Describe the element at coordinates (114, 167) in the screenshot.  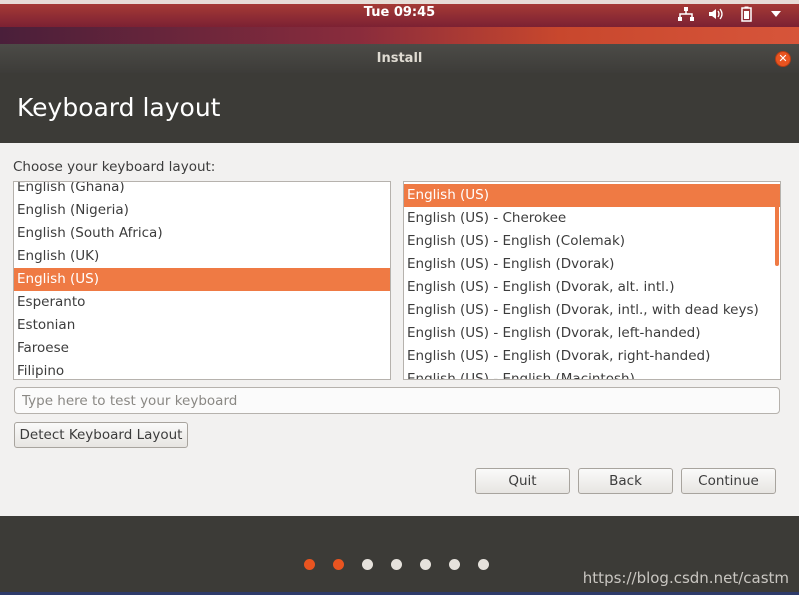
I see `layout-prompt: Choose your keyboard layout:` at that location.